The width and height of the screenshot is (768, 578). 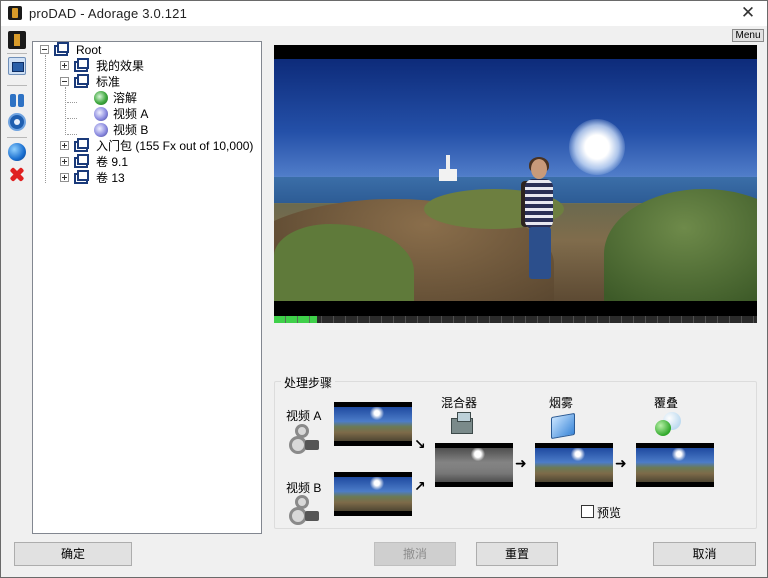 I want to click on app-logo-icon, so click(x=15, y=13).